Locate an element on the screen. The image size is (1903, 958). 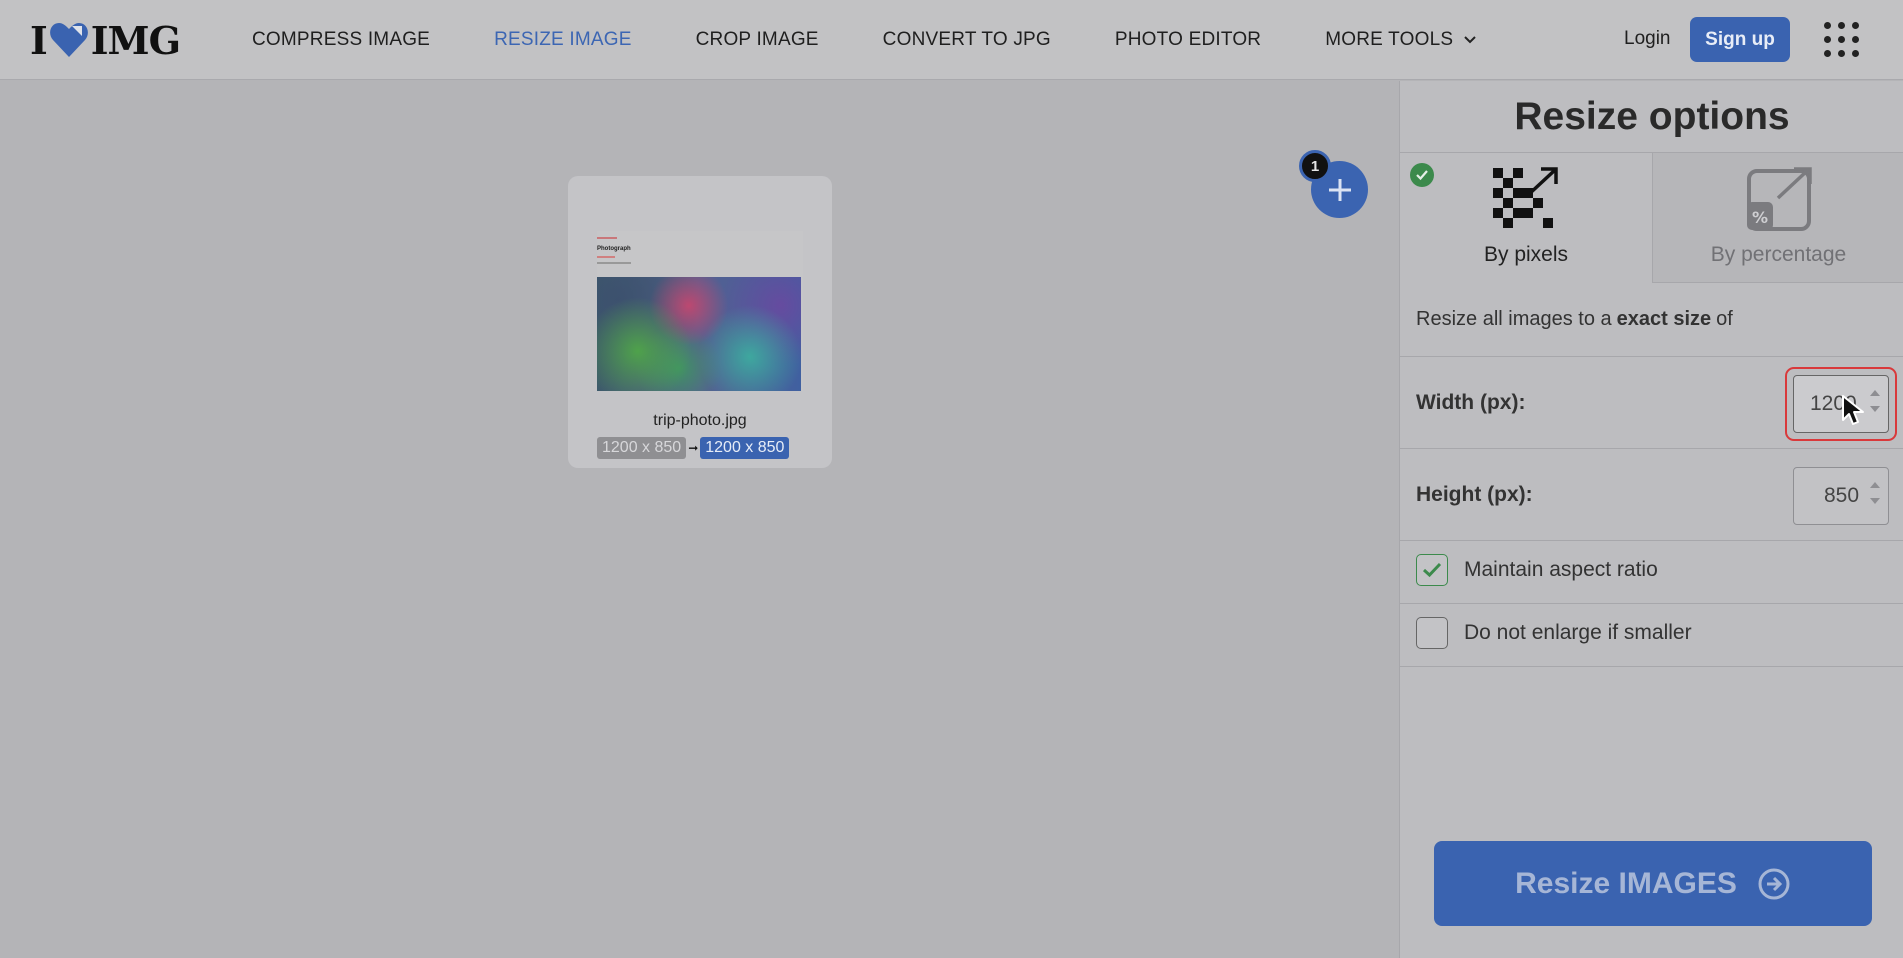
sidebar-title: Resize options is located at coordinates (1651, 117).